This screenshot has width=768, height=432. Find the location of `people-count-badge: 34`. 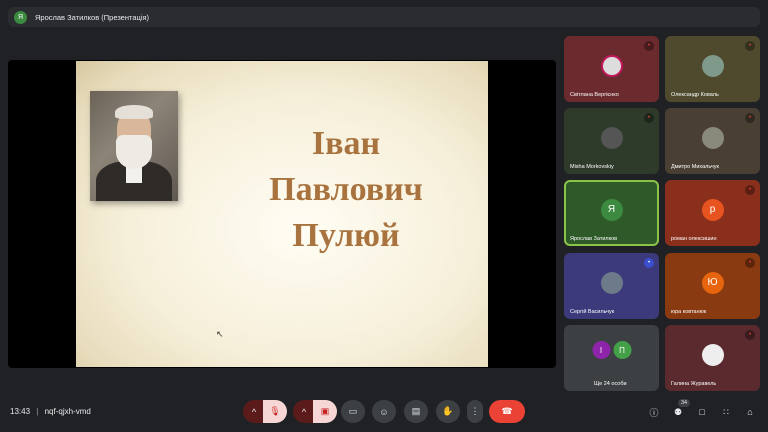

people-count-badge: 34 is located at coordinates (684, 403).